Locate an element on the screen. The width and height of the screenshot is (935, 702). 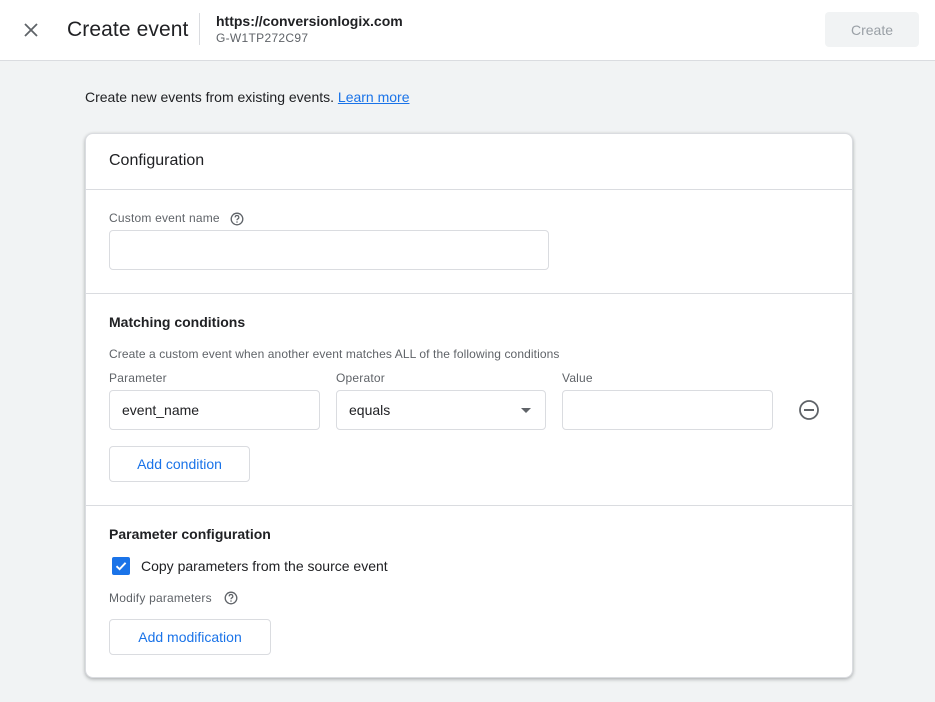
dropdown-arrow-icon is located at coordinates (526, 410).